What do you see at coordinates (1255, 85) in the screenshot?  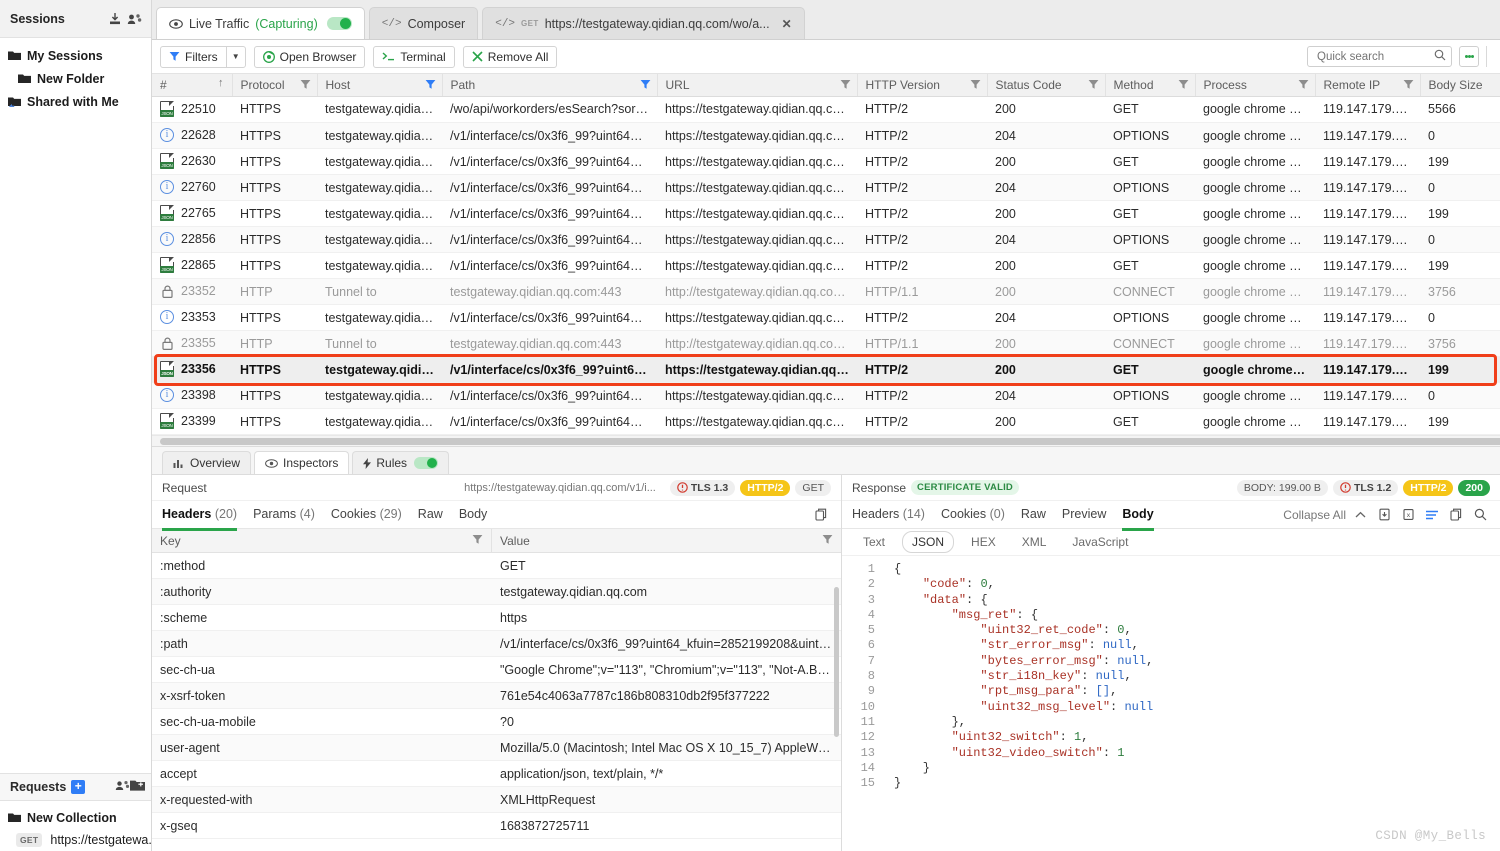 I see `col-process: Process` at bounding box center [1255, 85].